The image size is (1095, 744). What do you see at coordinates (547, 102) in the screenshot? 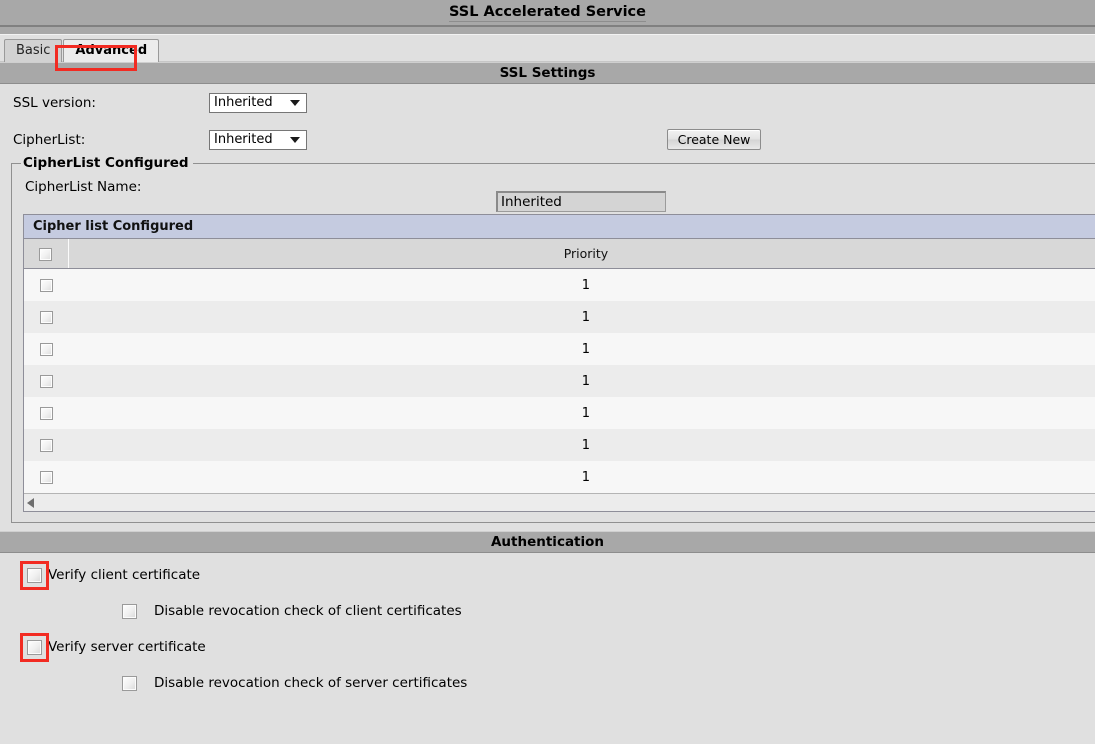
I see `field-row-ssl-version: SSL version: Inherited` at bounding box center [547, 102].